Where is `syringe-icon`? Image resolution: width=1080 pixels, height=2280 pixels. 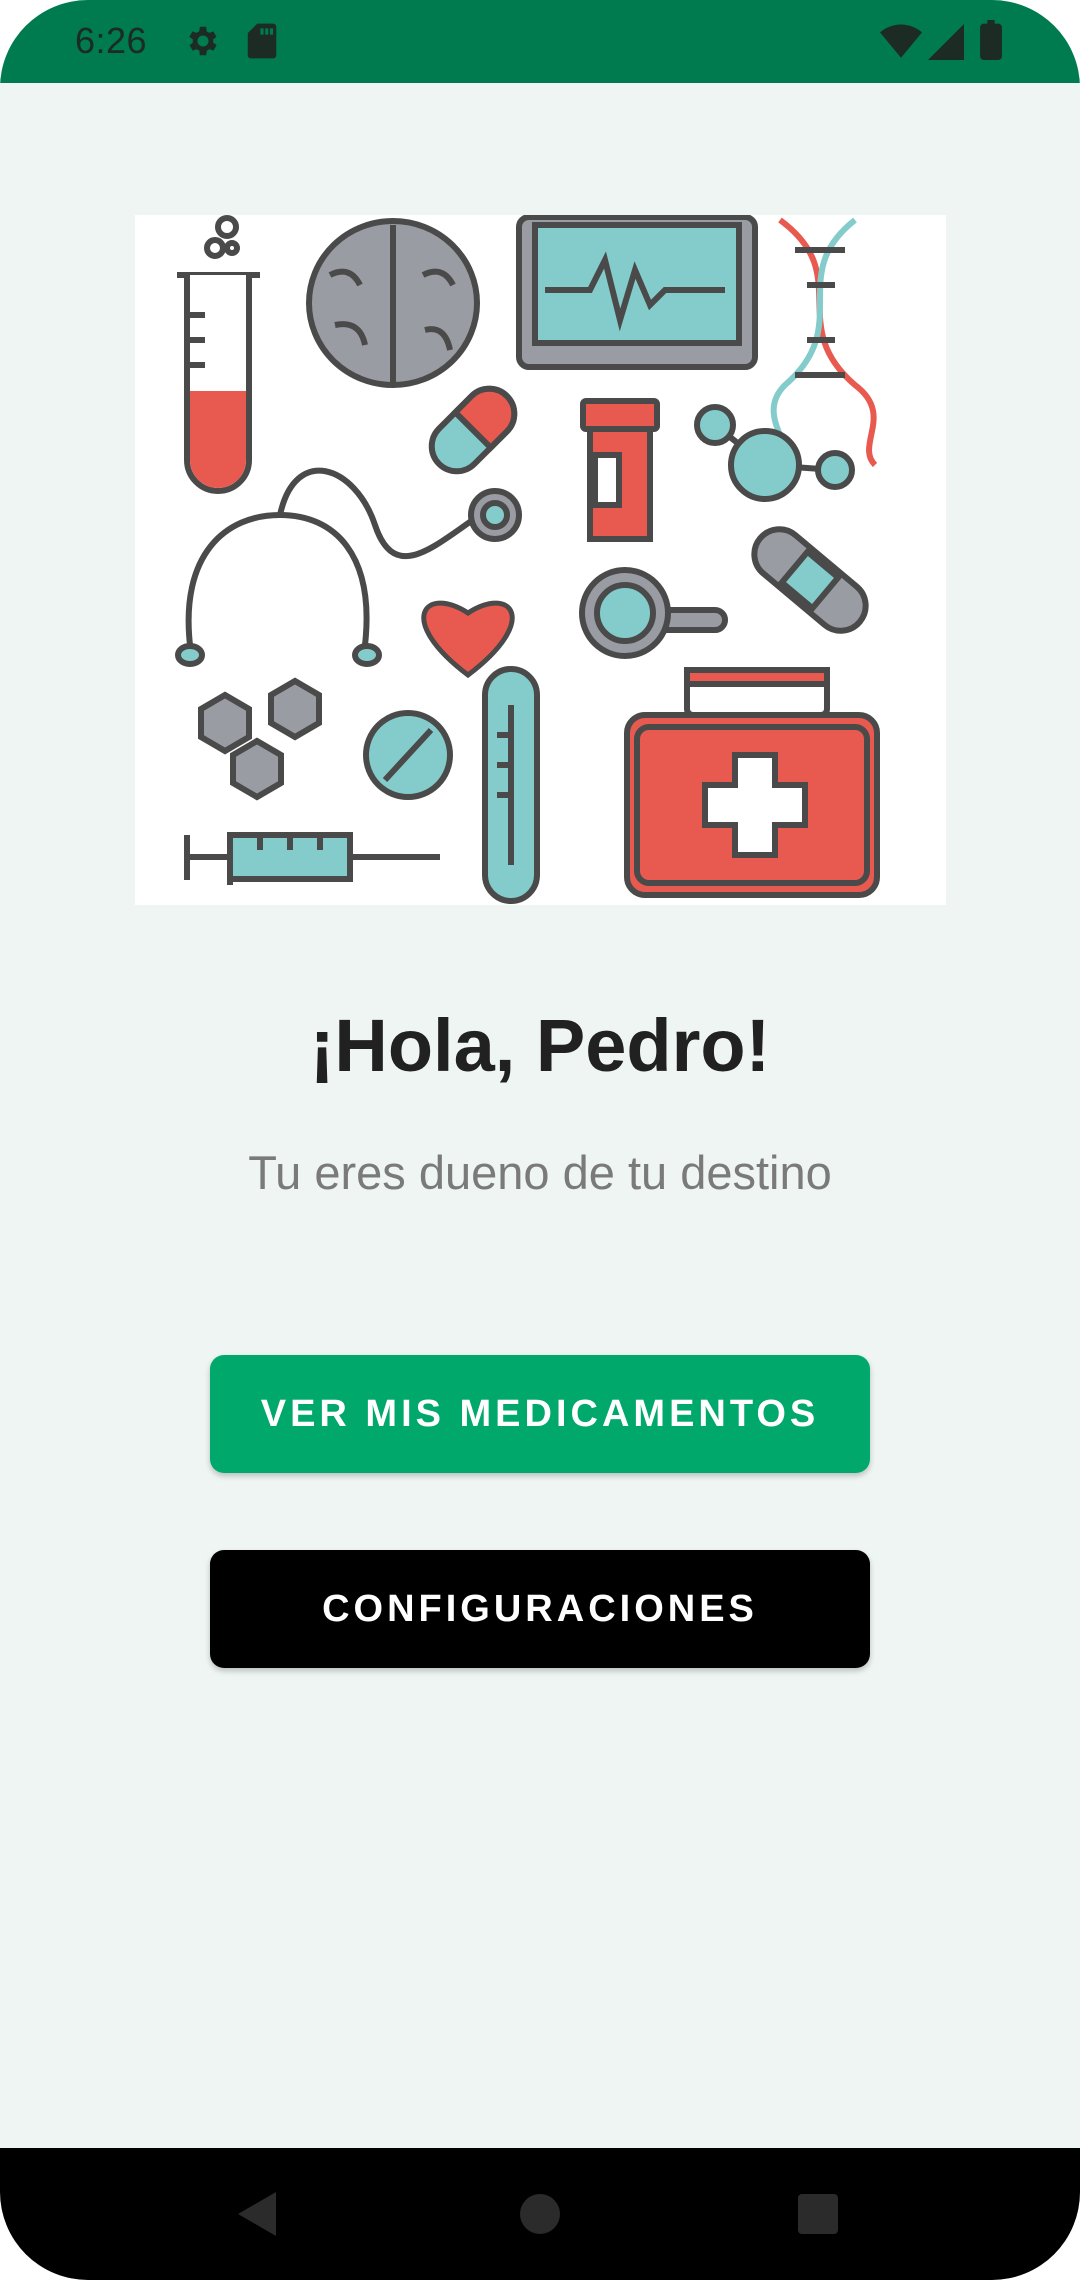
syringe-icon is located at coordinates (312, 858).